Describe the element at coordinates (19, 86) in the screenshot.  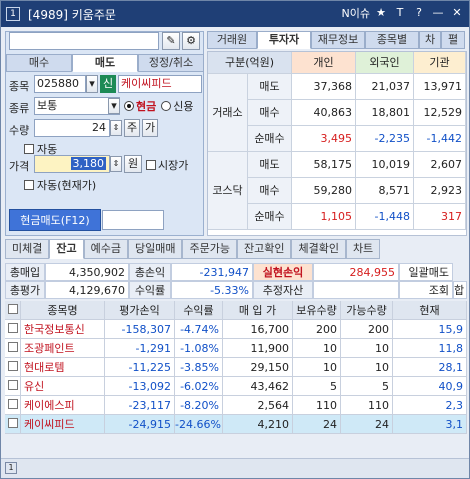
I see `stock-label: 종목` at that location.